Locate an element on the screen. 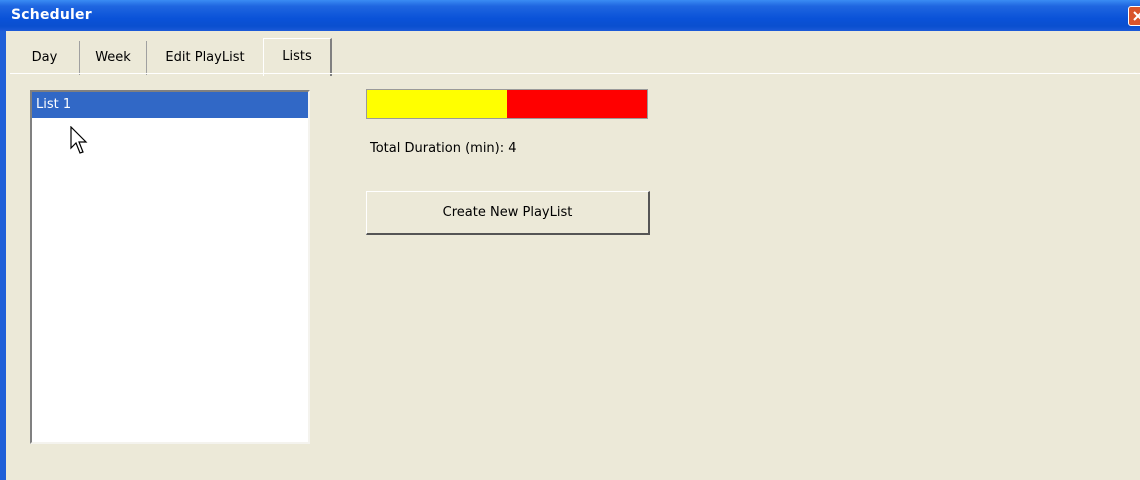 The height and width of the screenshot is (480, 1140). duration-bar is located at coordinates (507, 104).